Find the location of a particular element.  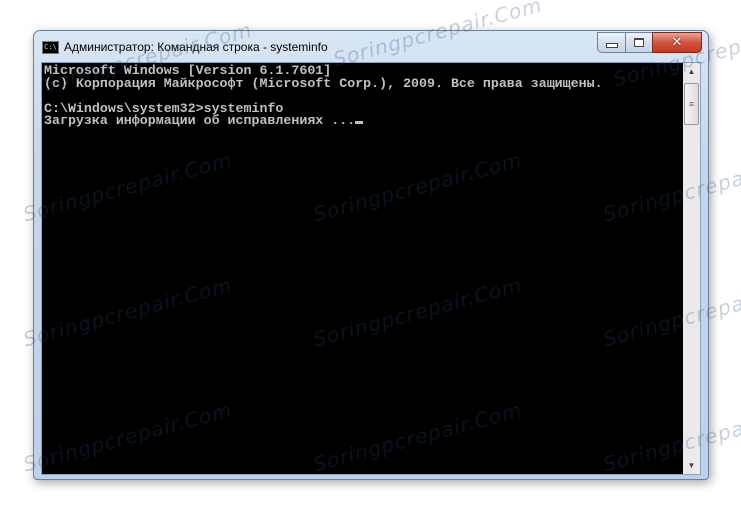

maximize-icon is located at coordinates (639, 42).